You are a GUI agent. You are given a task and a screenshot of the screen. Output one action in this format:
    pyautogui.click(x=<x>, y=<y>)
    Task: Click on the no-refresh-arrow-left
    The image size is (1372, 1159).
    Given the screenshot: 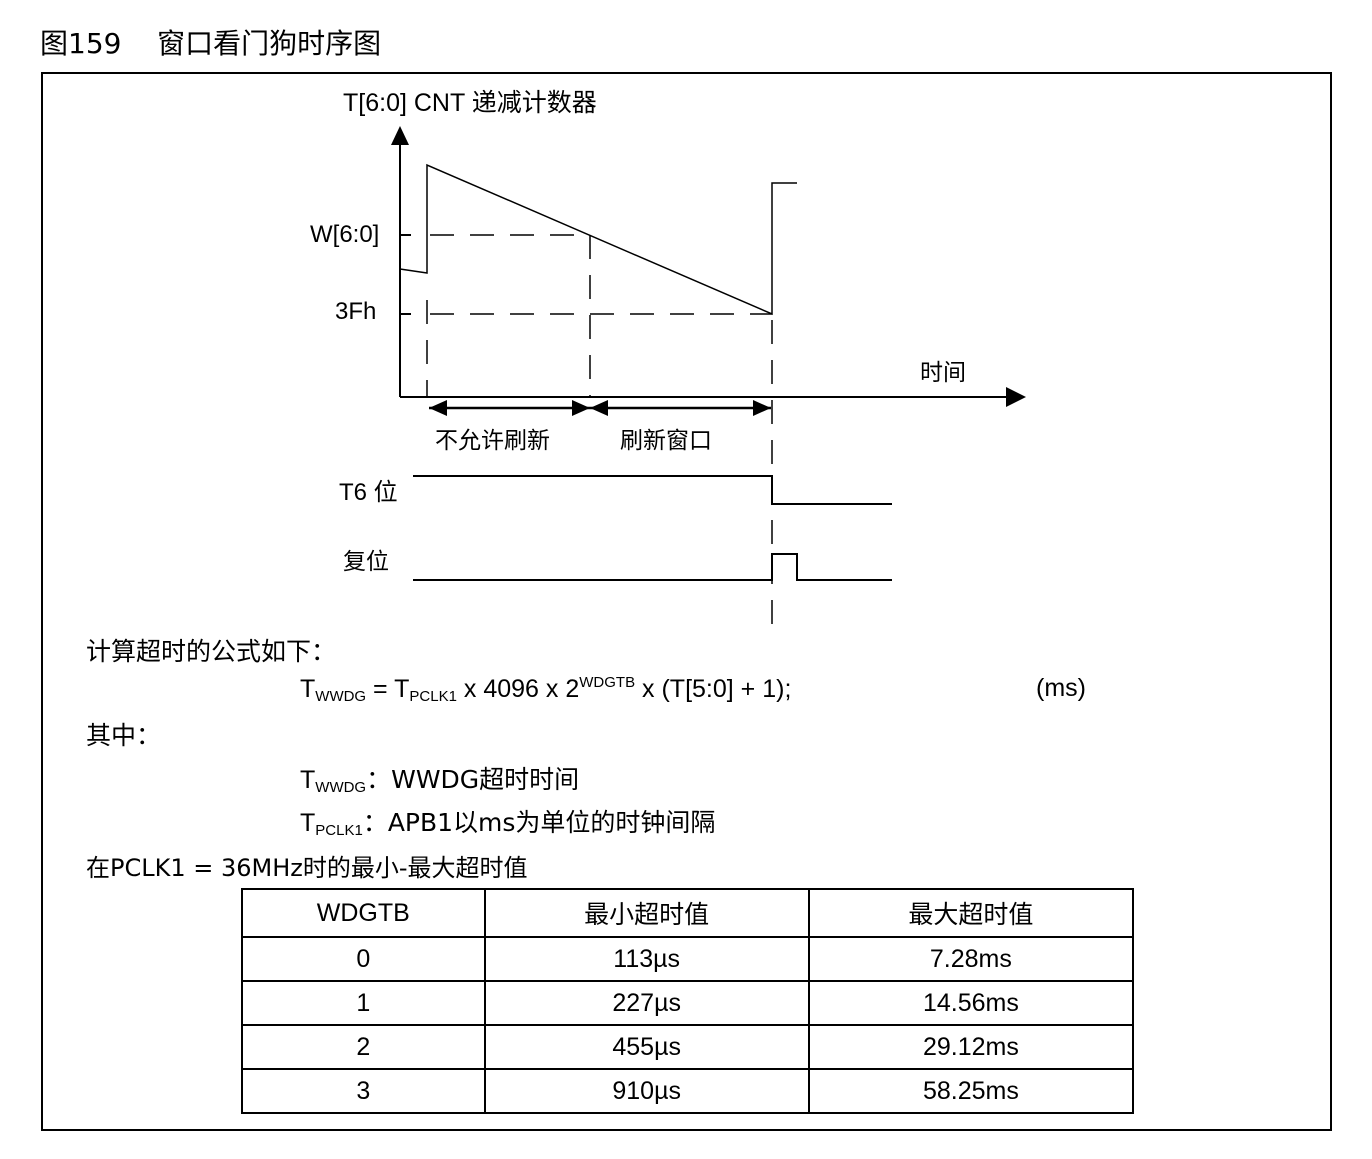 What is the action you would take?
    pyautogui.click(x=438, y=408)
    